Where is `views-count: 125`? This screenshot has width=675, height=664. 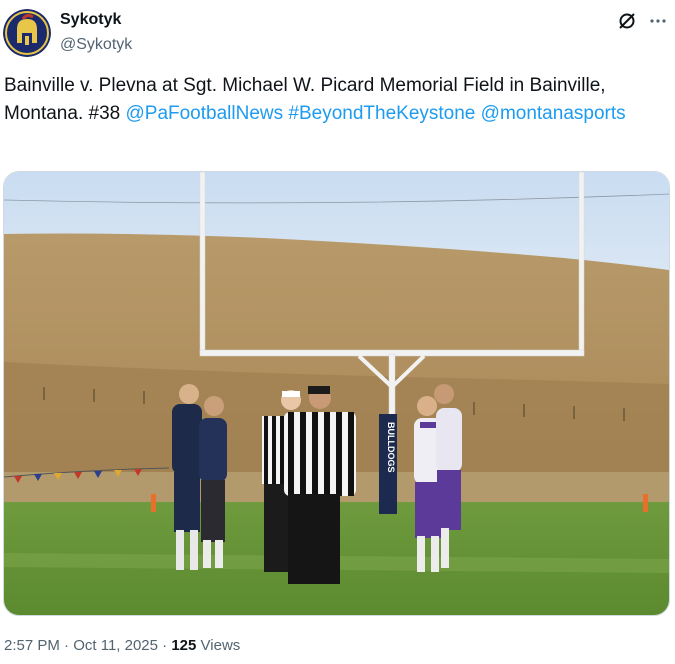 views-count: 125 is located at coordinates (184, 645).